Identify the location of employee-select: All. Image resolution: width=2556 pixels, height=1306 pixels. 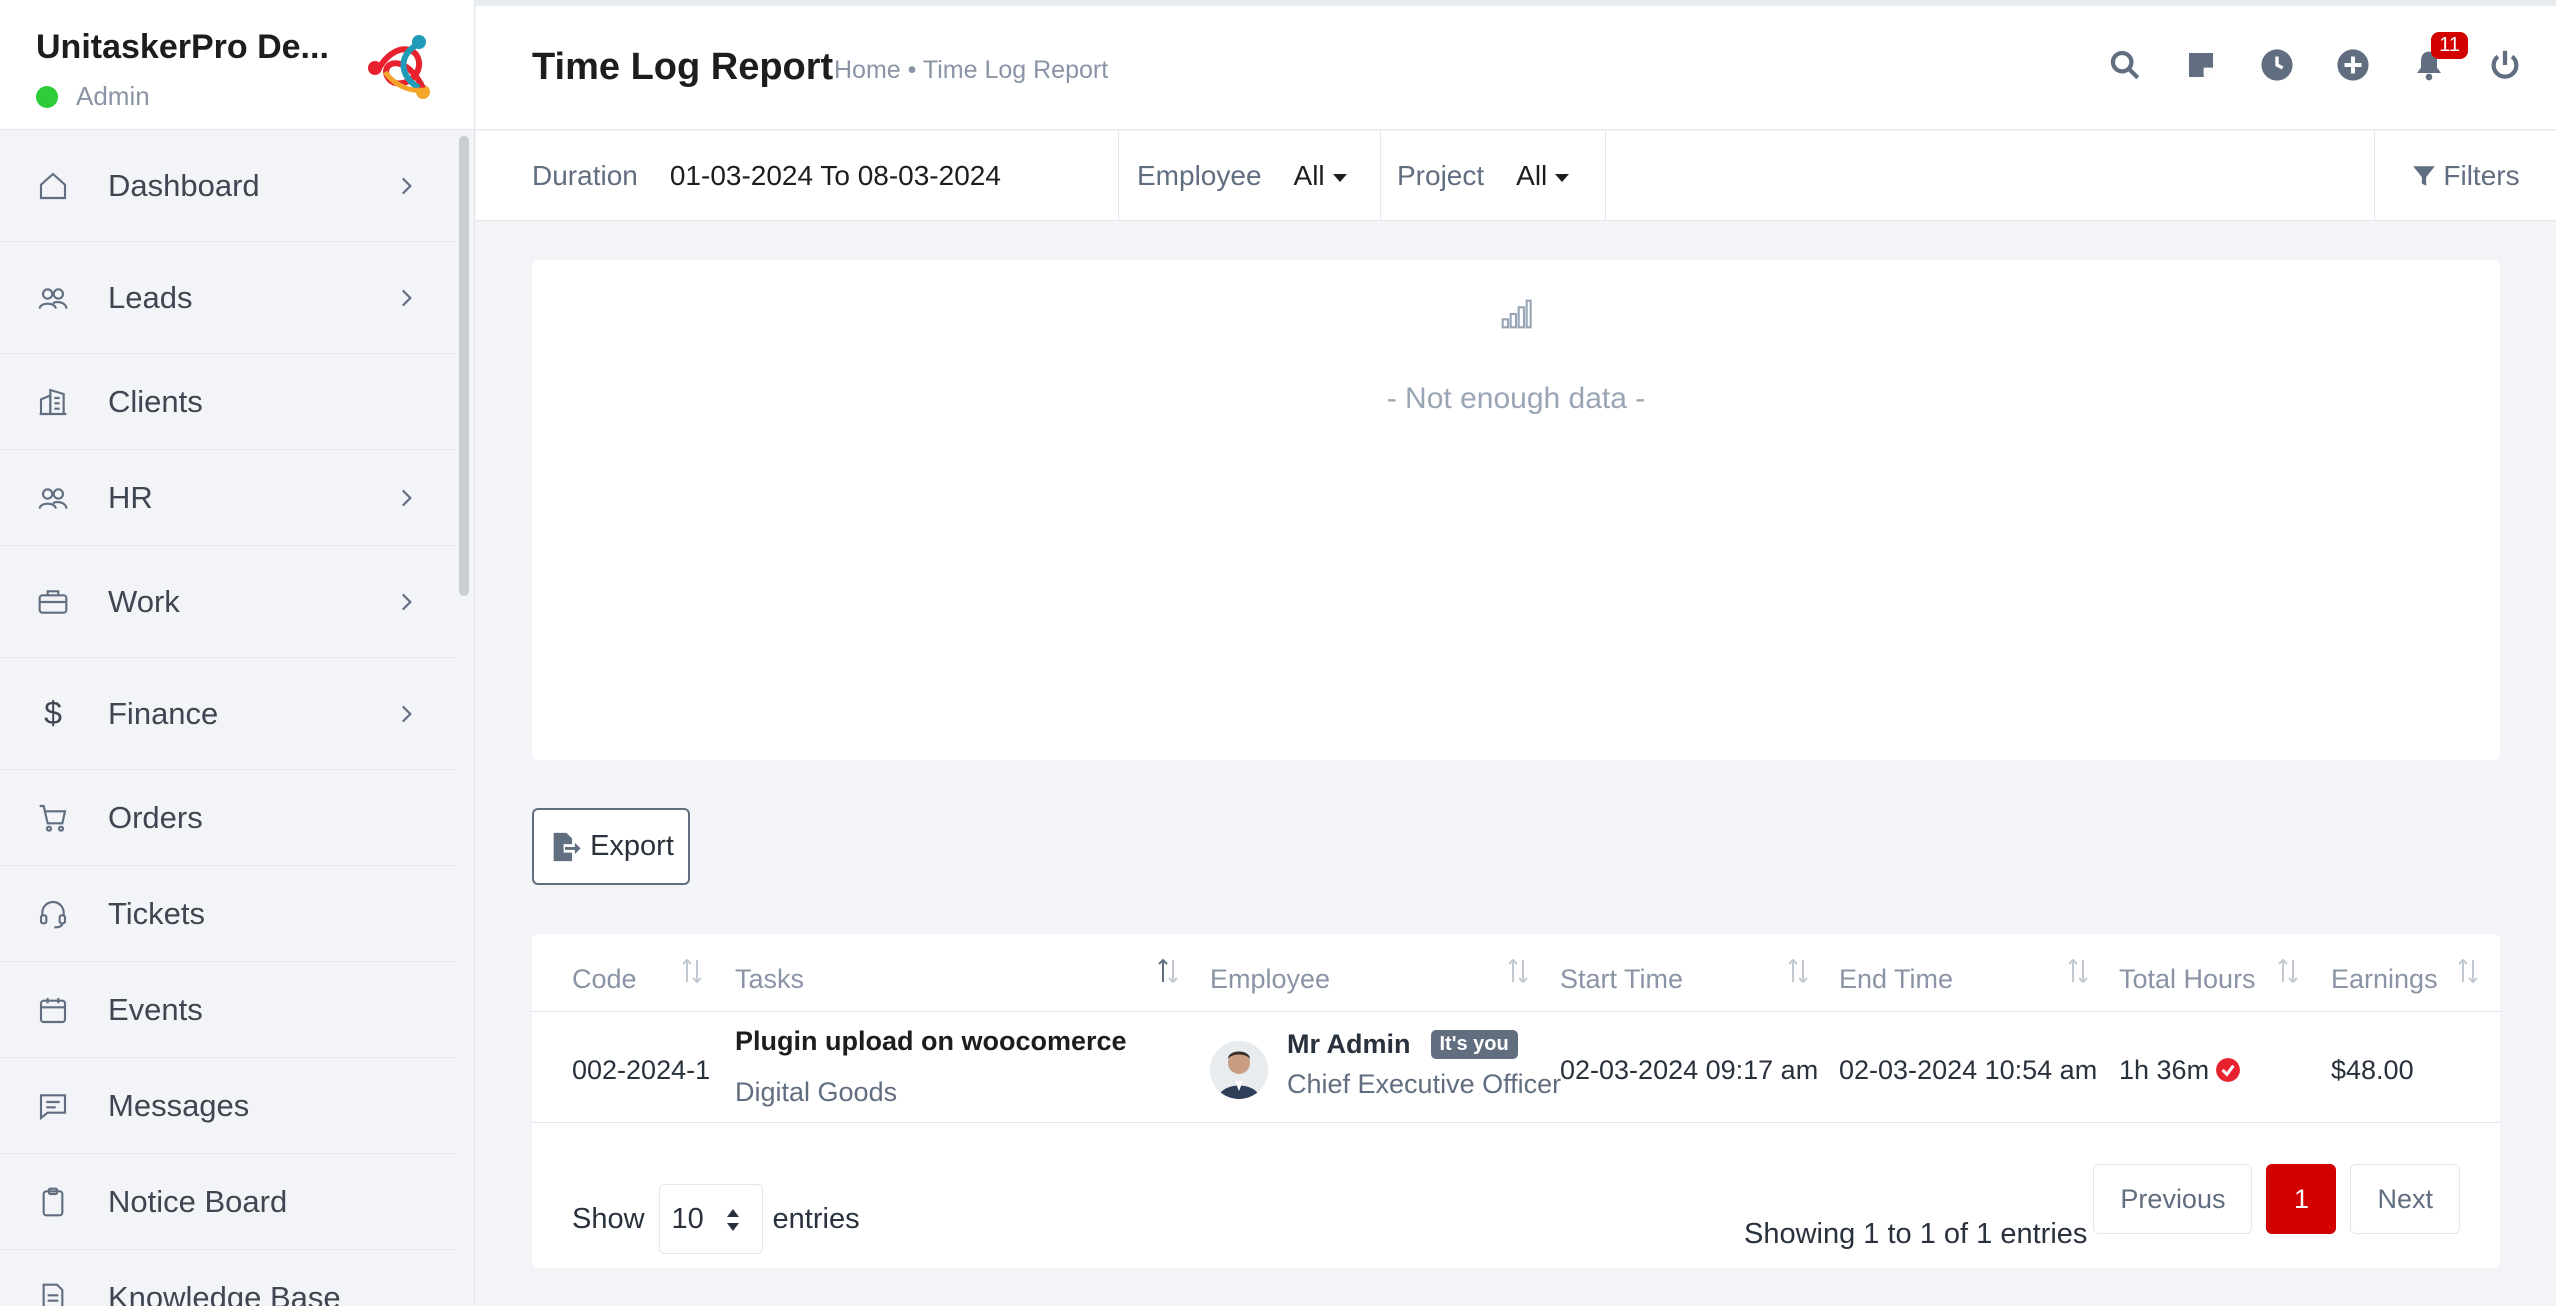
(1320, 176).